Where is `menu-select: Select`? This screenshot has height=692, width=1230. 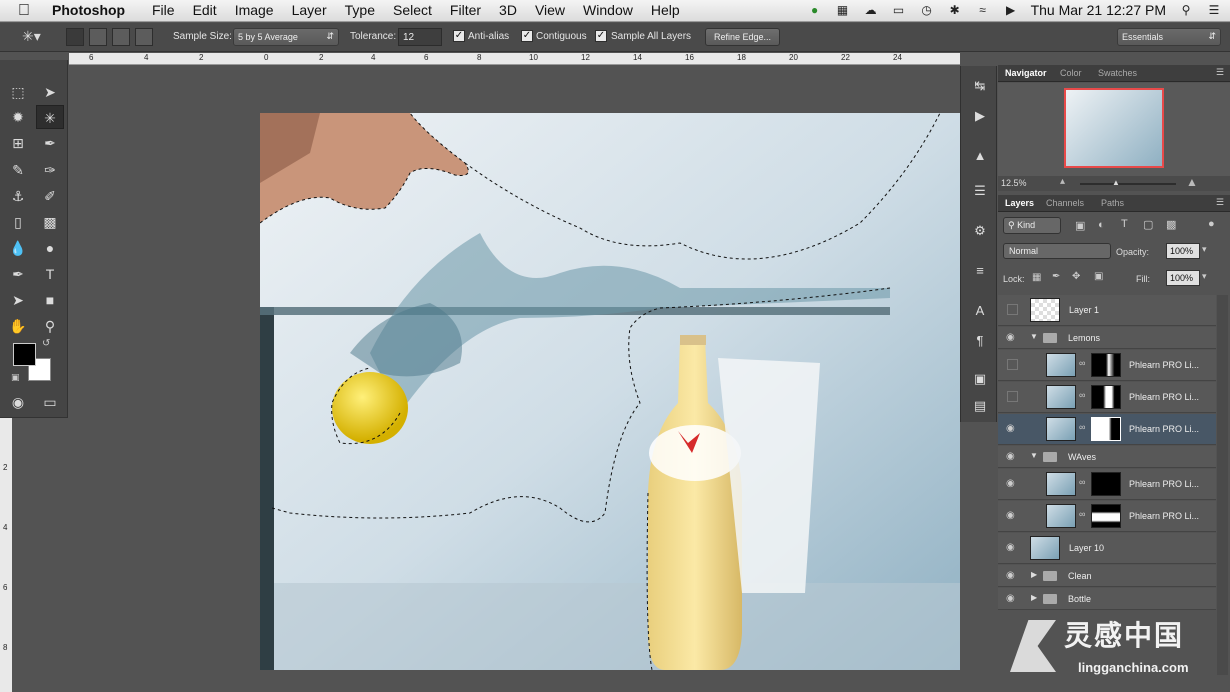
menu-select: Select is located at coordinates (412, 10).